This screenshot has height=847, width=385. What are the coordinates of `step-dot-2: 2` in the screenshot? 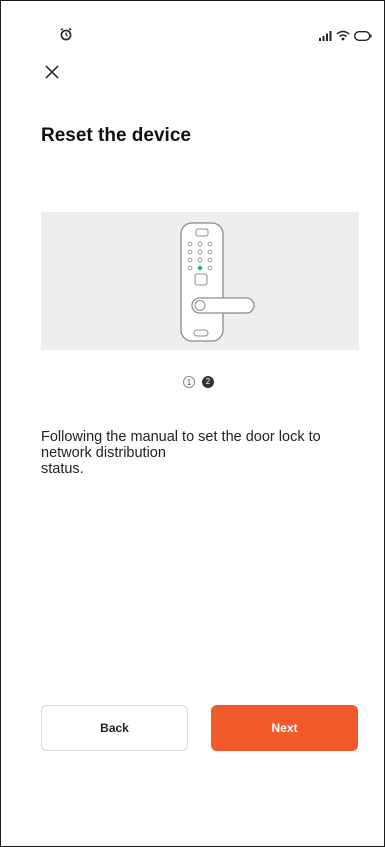 It's located at (208, 382).